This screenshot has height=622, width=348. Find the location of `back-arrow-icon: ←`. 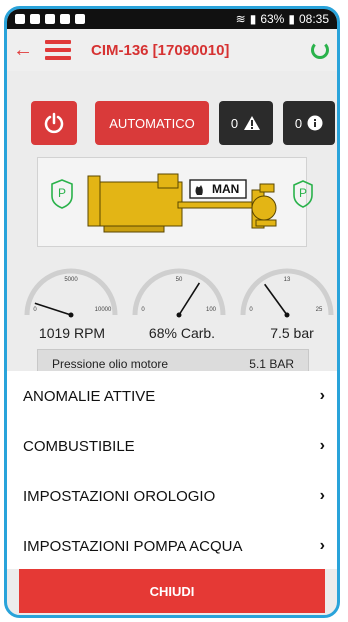

back-arrow-icon: ← is located at coordinates (24, 50).